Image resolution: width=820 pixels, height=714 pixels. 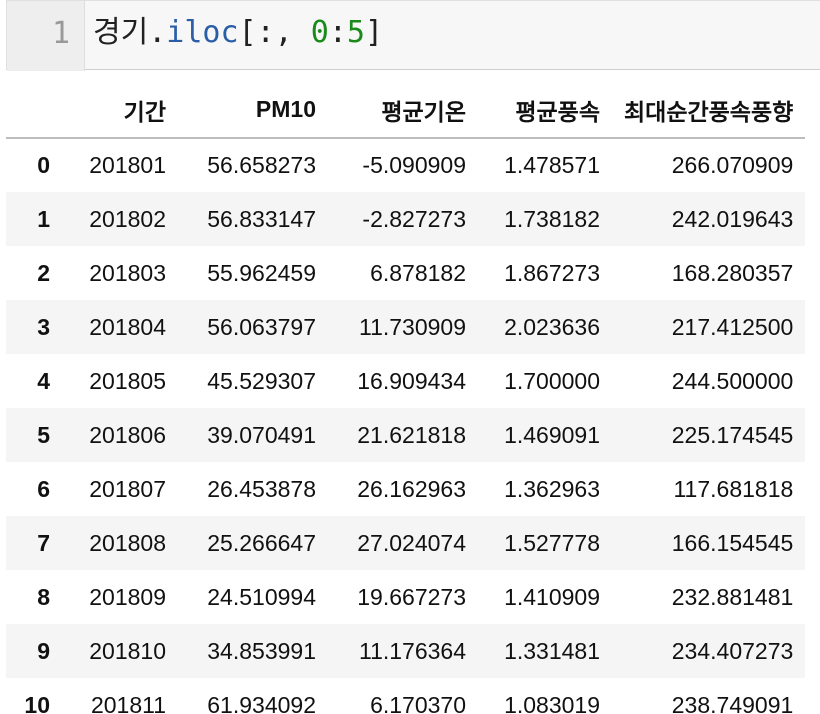 I want to click on code-token-end: 5, so click(x=355, y=32).